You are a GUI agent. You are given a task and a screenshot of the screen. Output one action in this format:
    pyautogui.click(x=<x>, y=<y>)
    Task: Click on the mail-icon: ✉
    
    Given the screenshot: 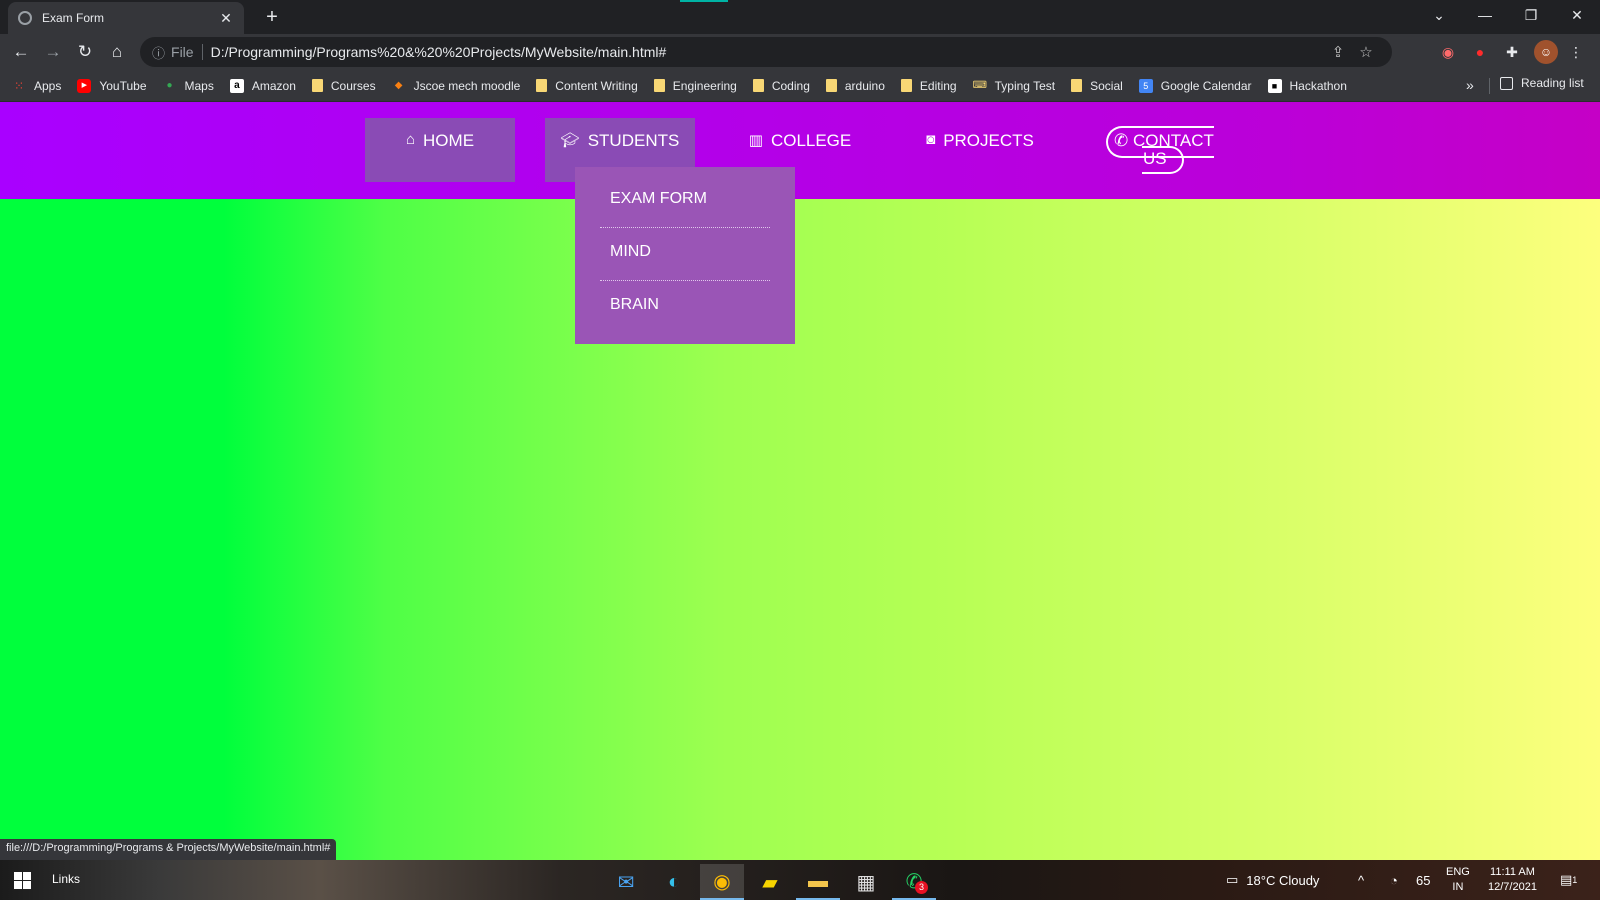 What is the action you would take?
    pyautogui.click(x=626, y=882)
    